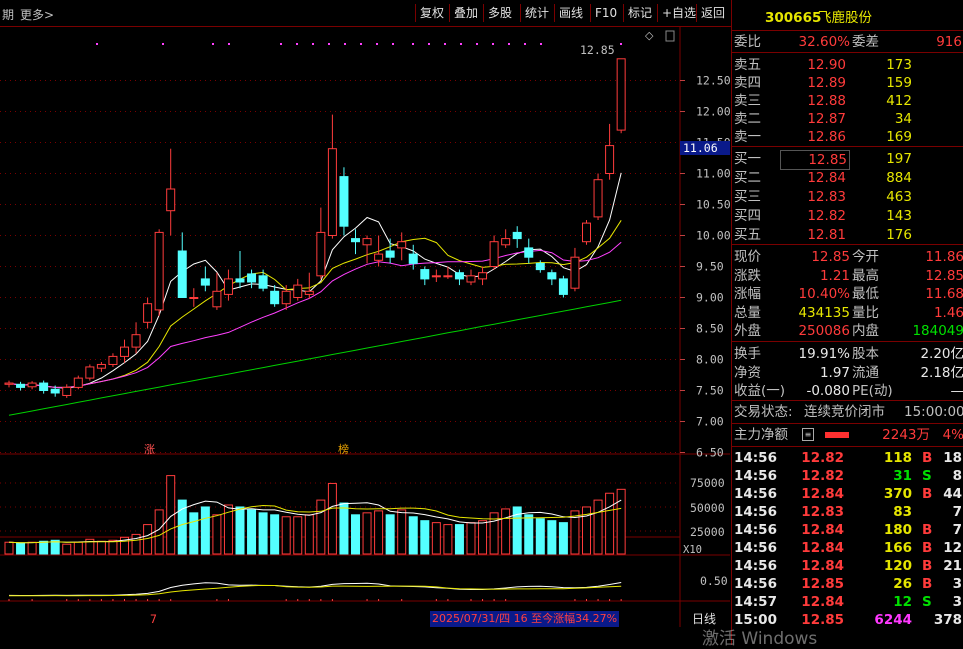 Image resolution: width=963 pixels, height=649 pixels. Describe the element at coordinates (499, 13) in the screenshot. I see `multi-stock-button: 多股` at that location.